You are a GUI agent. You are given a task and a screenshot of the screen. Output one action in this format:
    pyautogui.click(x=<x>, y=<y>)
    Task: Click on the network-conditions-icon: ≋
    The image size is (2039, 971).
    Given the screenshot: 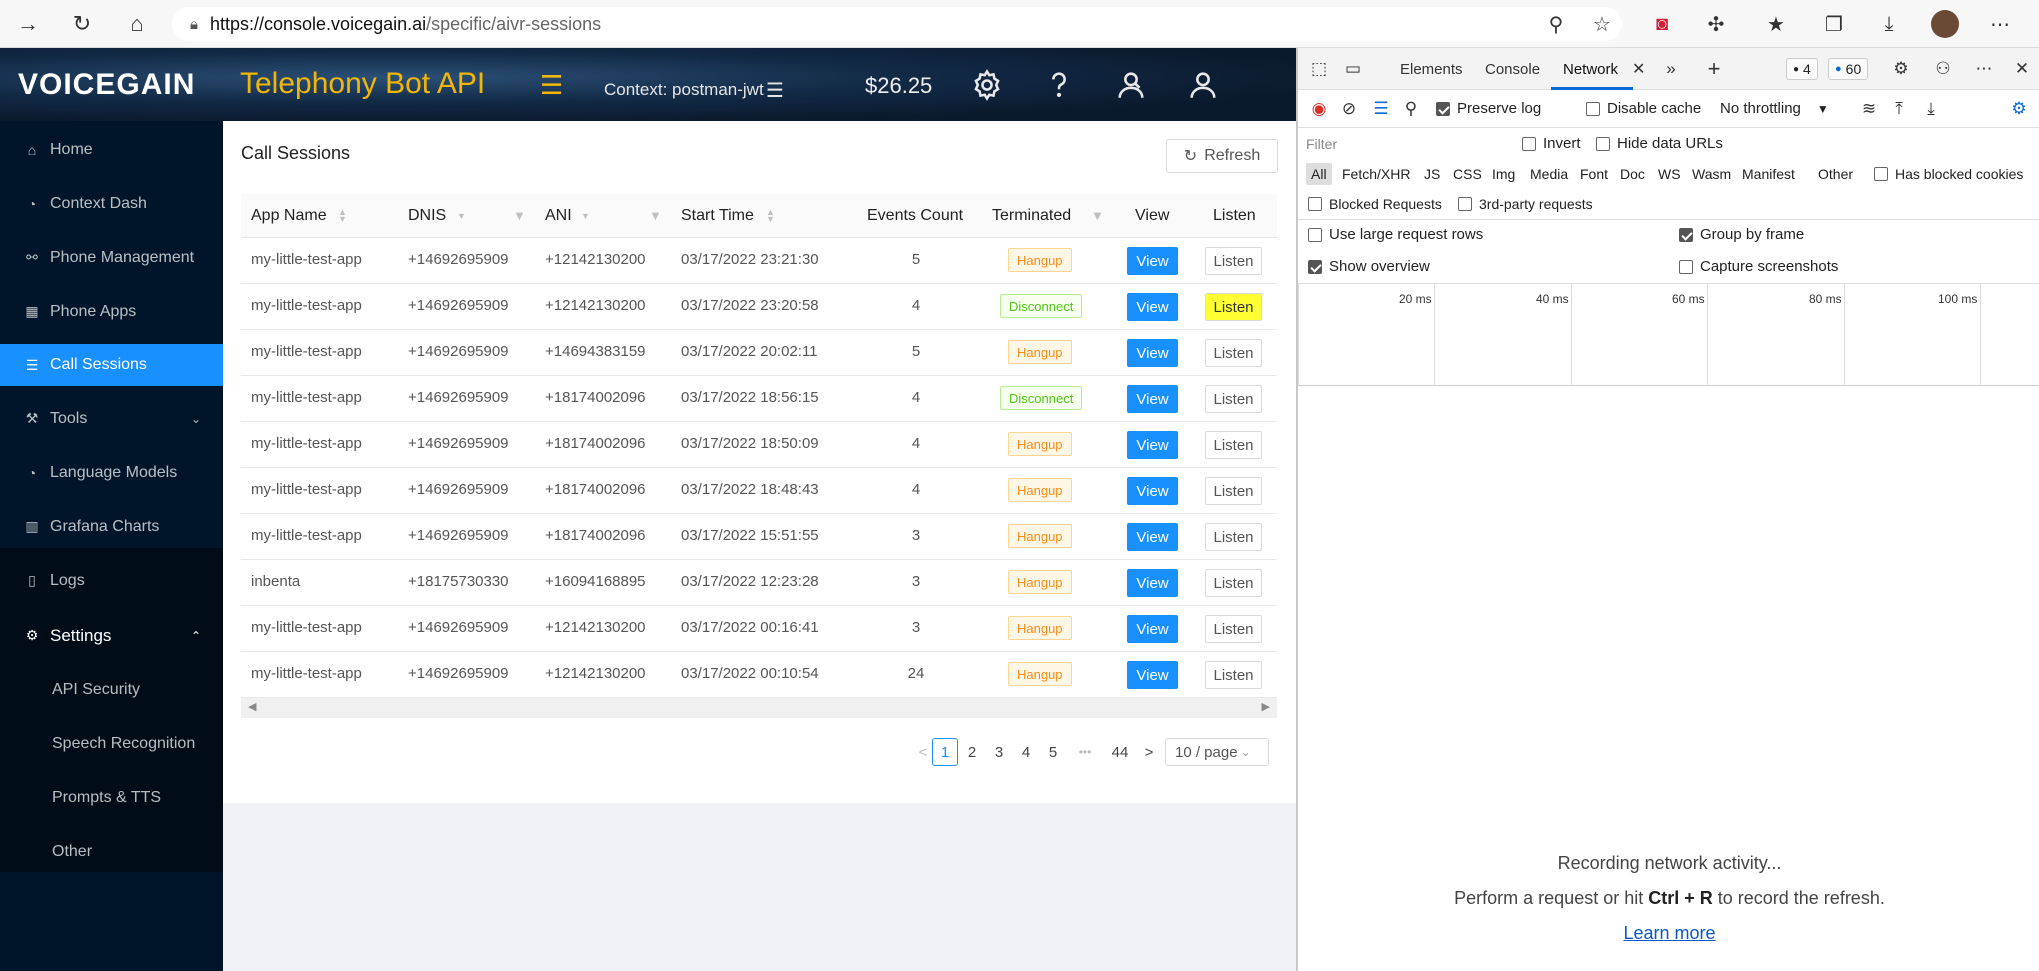 What is the action you would take?
    pyautogui.click(x=1869, y=109)
    